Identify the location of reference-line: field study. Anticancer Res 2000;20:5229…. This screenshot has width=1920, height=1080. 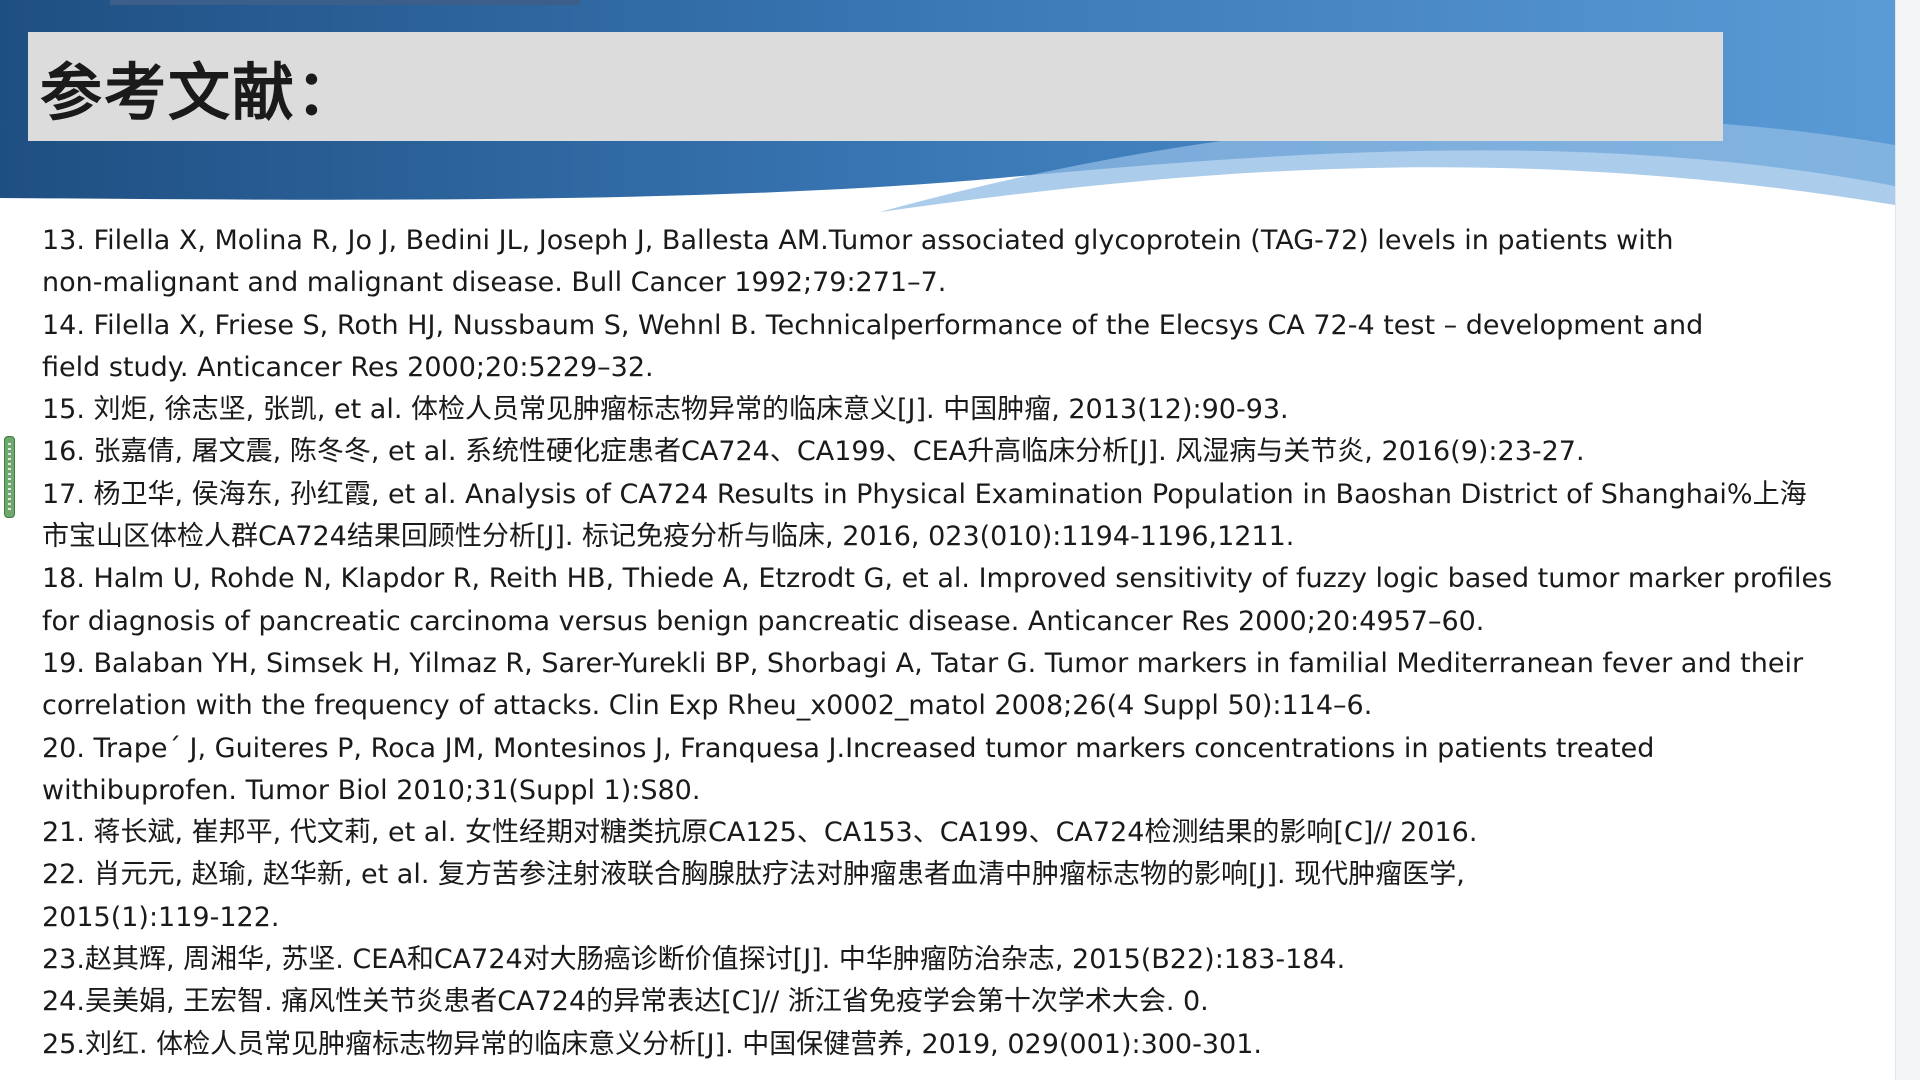
(348, 367).